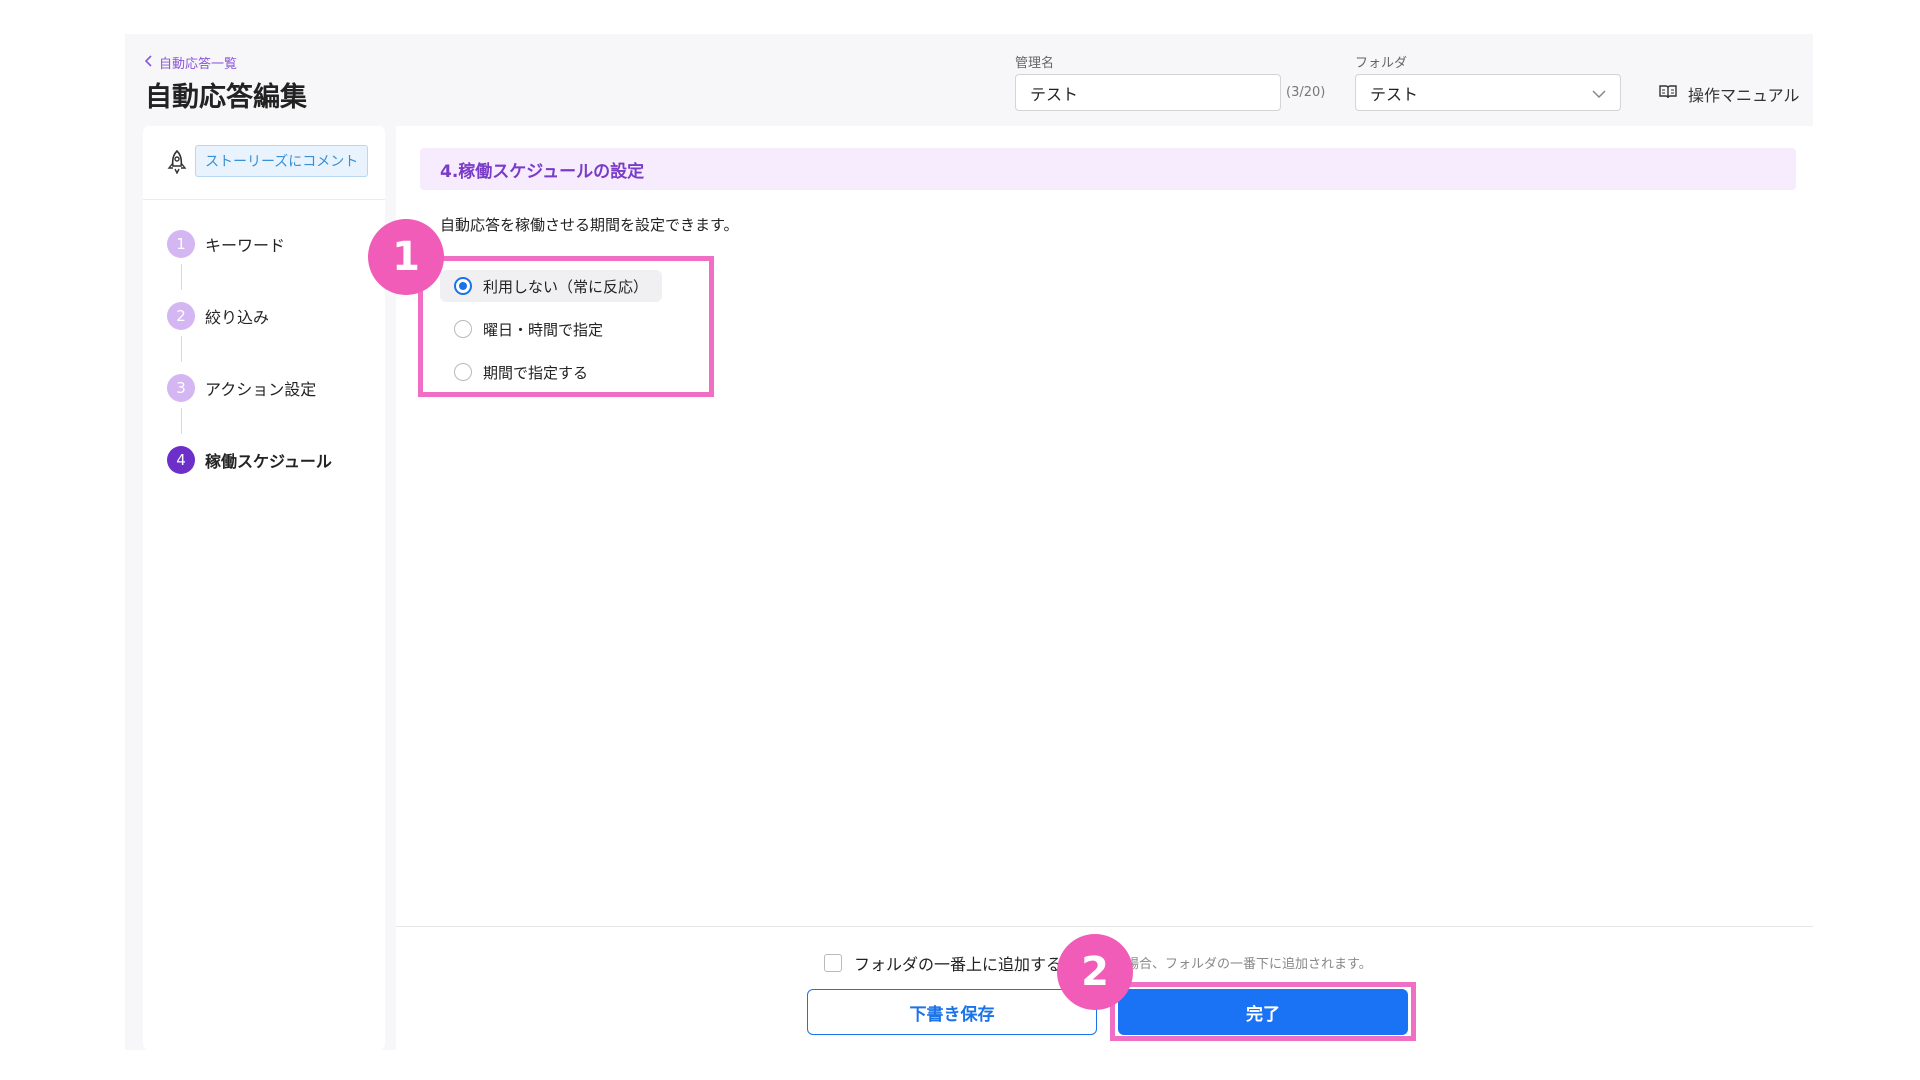 Image resolution: width=1920 pixels, height=1080 pixels. What do you see at coordinates (1104, 926) in the screenshot?
I see `footer-divider` at bounding box center [1104, 926].